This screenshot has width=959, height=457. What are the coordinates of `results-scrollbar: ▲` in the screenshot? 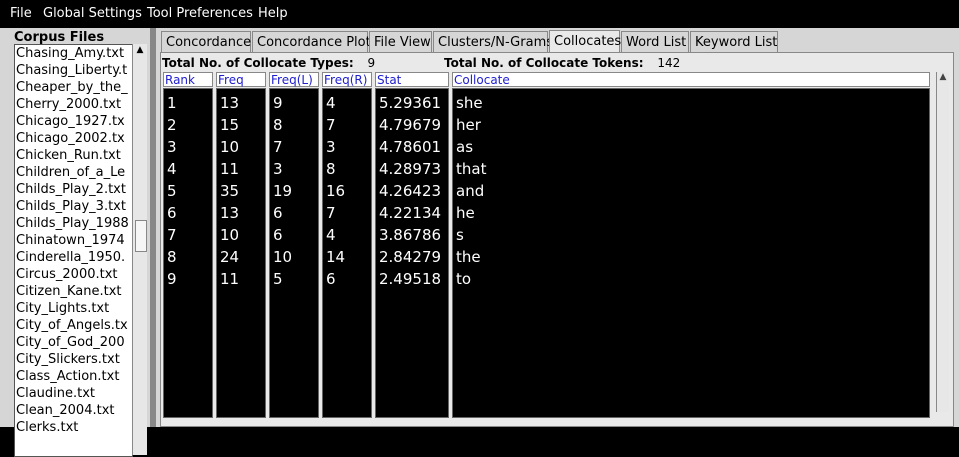 It's located at (942, 242).